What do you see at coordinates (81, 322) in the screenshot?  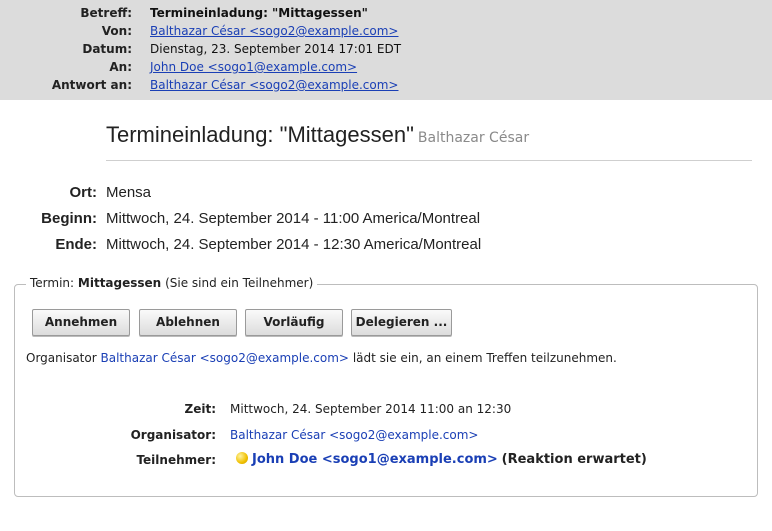 I see `accept-button: Annehmen` at bounding box center [81, 322].